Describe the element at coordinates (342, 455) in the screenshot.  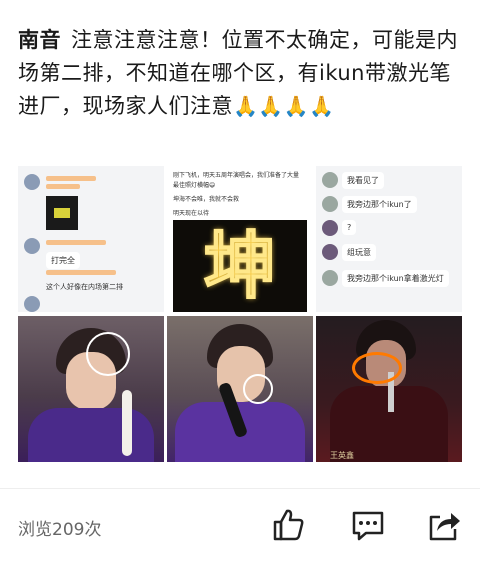
I see `photo-caption: 王英鑫` at that location.